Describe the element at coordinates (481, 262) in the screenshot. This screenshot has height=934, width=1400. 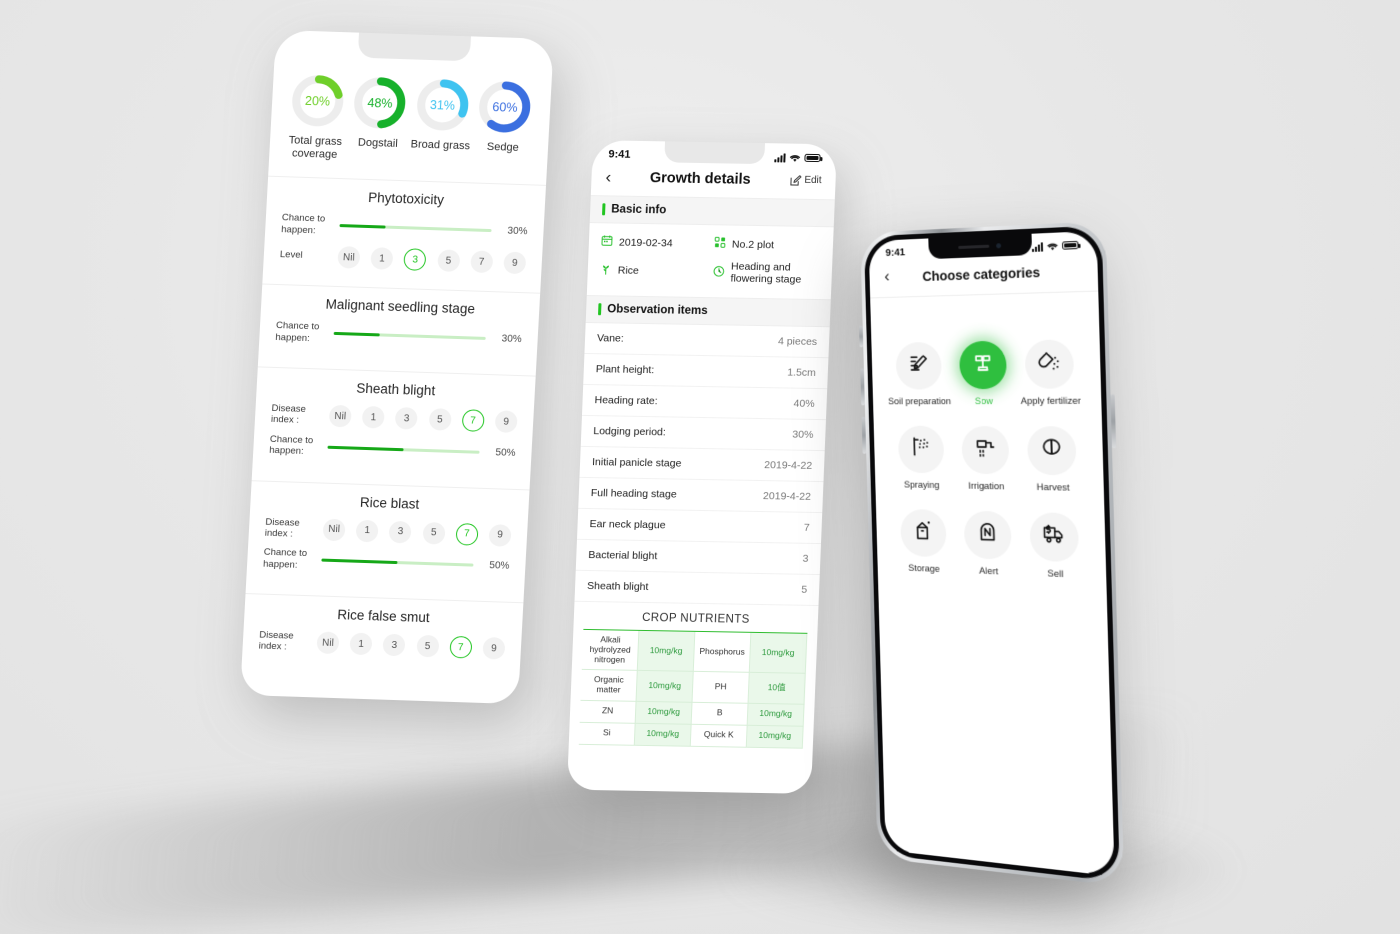
I see `scale-option: 7` at that location.